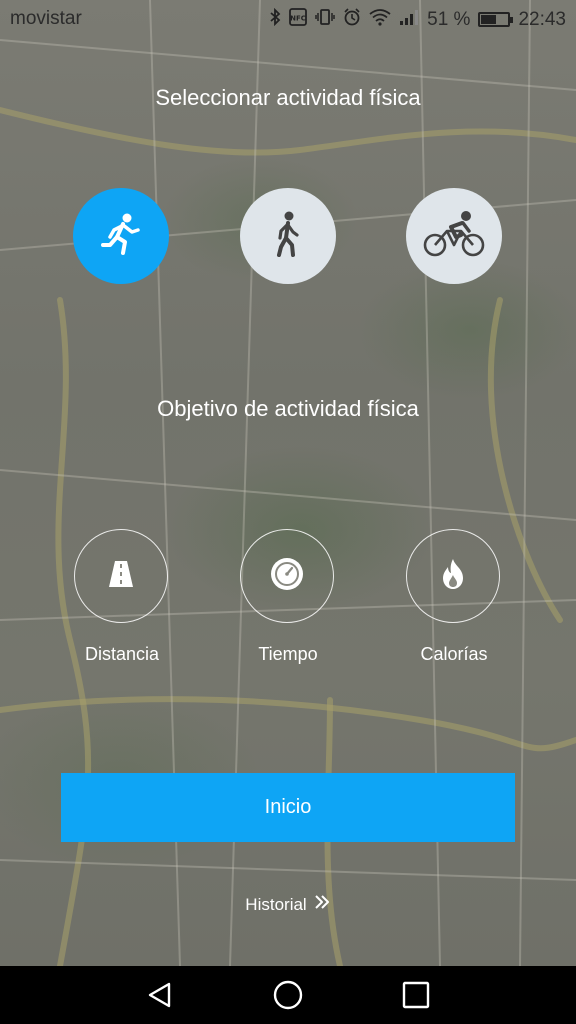  I want to click on goal-time-button, so click(287, 576).